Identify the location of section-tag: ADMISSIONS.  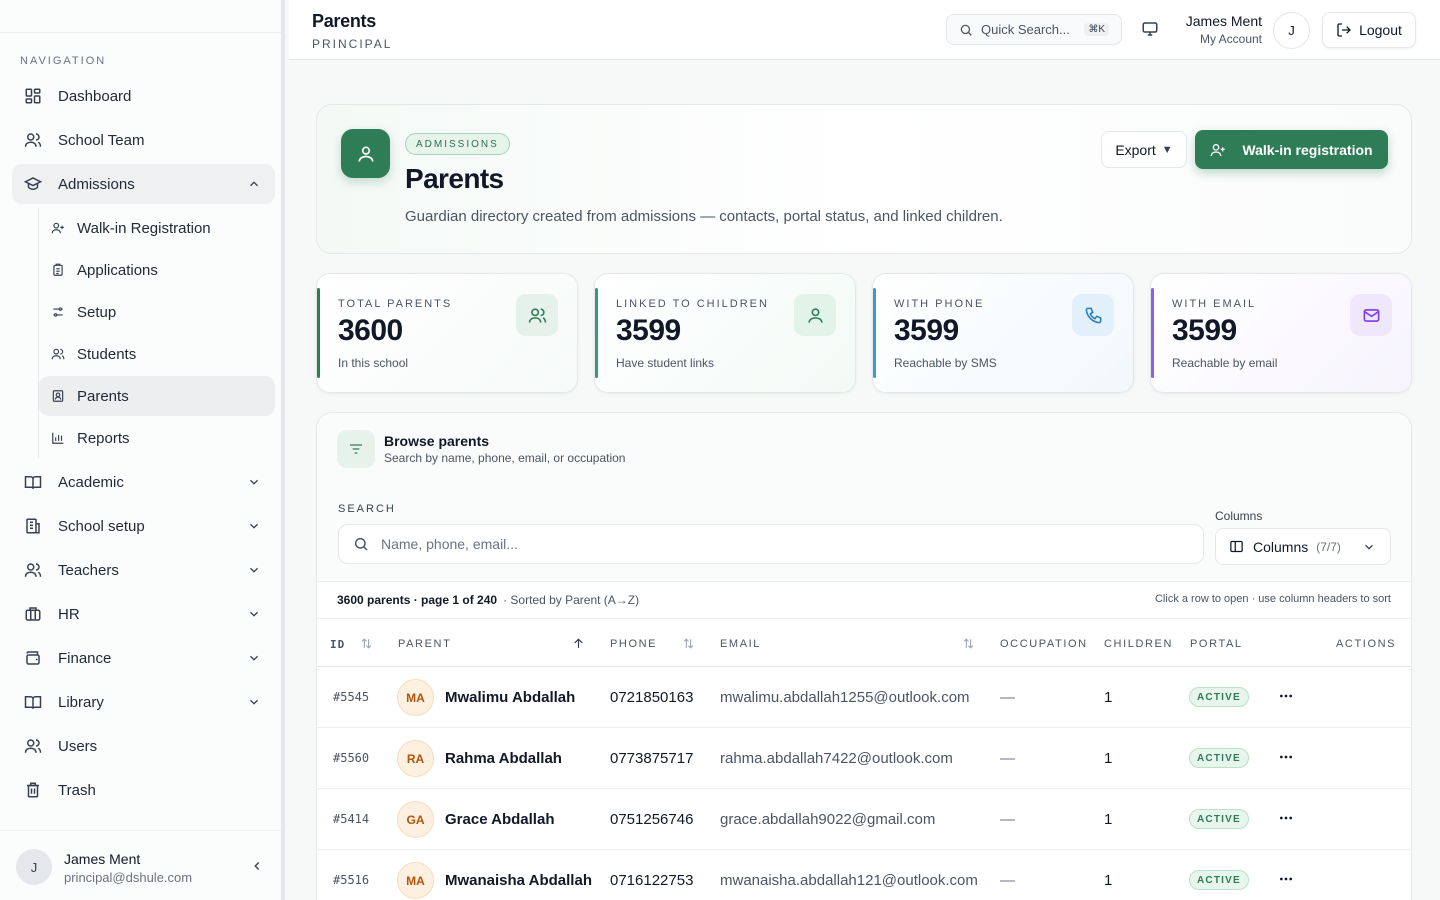
(457, 144).